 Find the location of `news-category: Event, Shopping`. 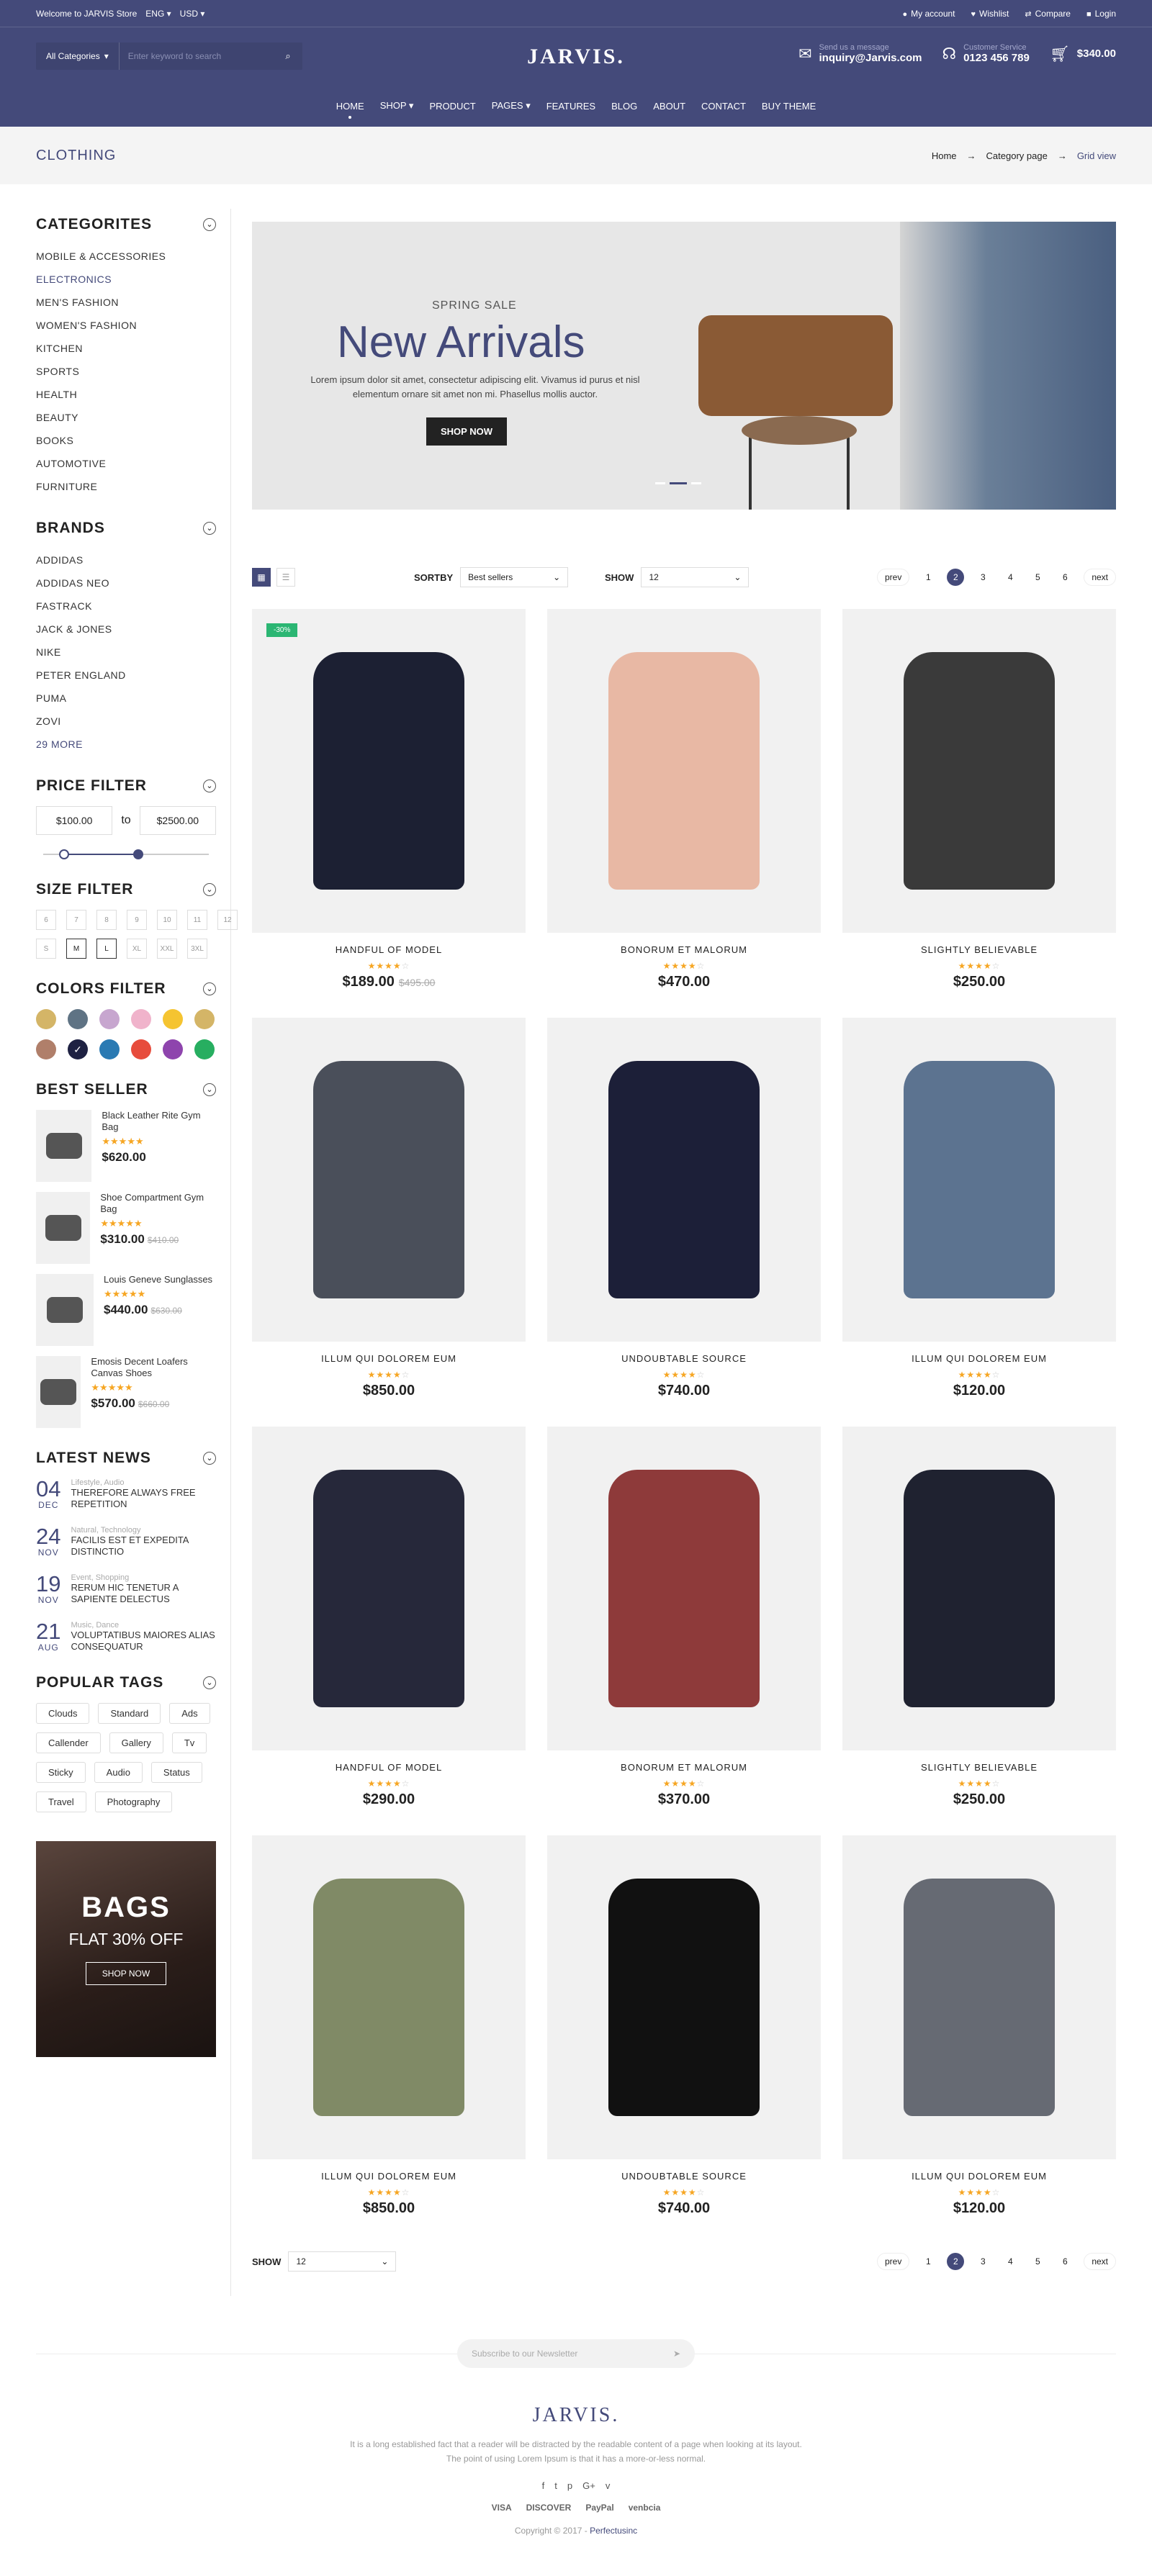

news-category: Event, Shopping is located at coordinates (143, 1578).